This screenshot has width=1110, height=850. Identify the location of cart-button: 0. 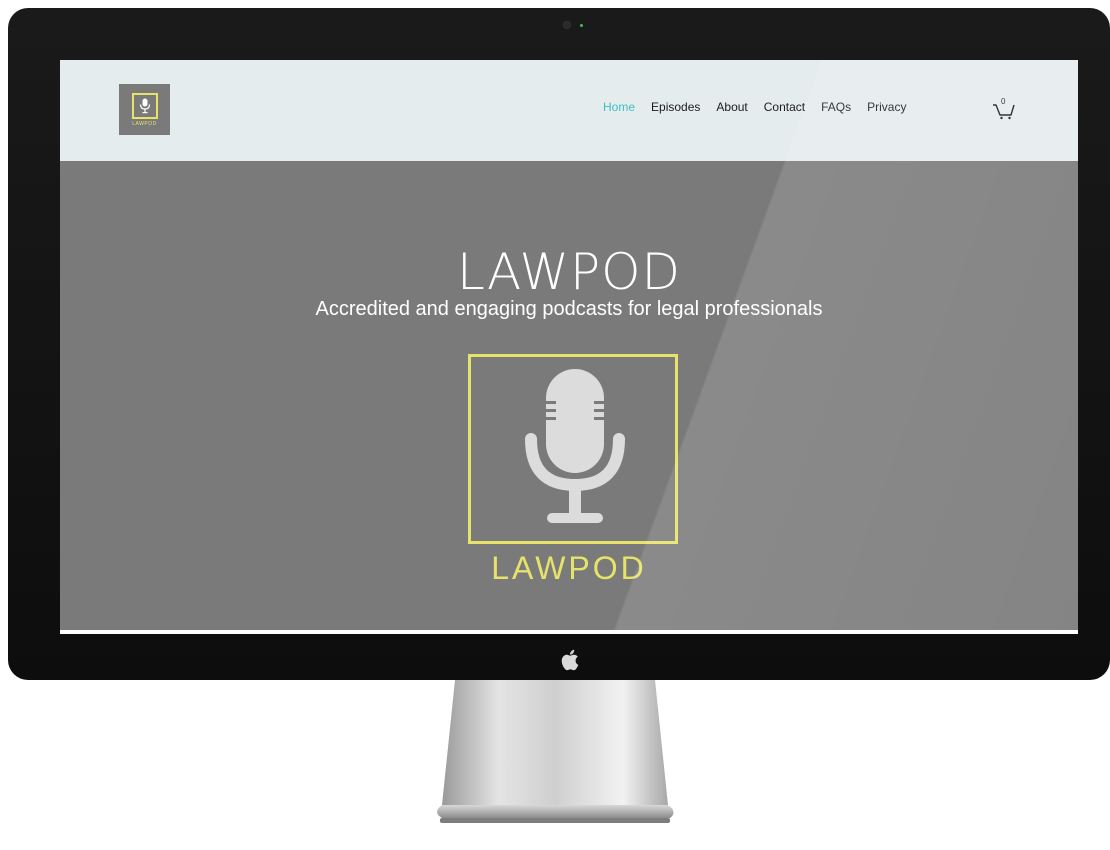
(1004, 108).